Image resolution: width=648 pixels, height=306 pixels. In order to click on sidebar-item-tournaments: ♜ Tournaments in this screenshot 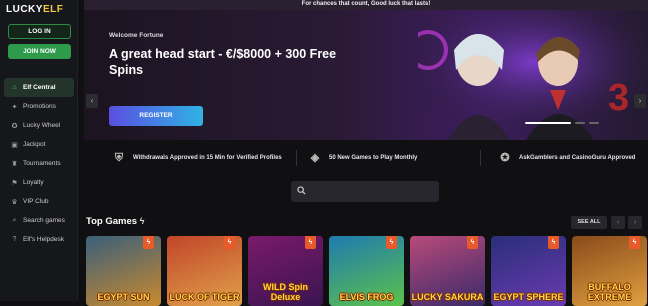, I will do `click(39, 163)`.